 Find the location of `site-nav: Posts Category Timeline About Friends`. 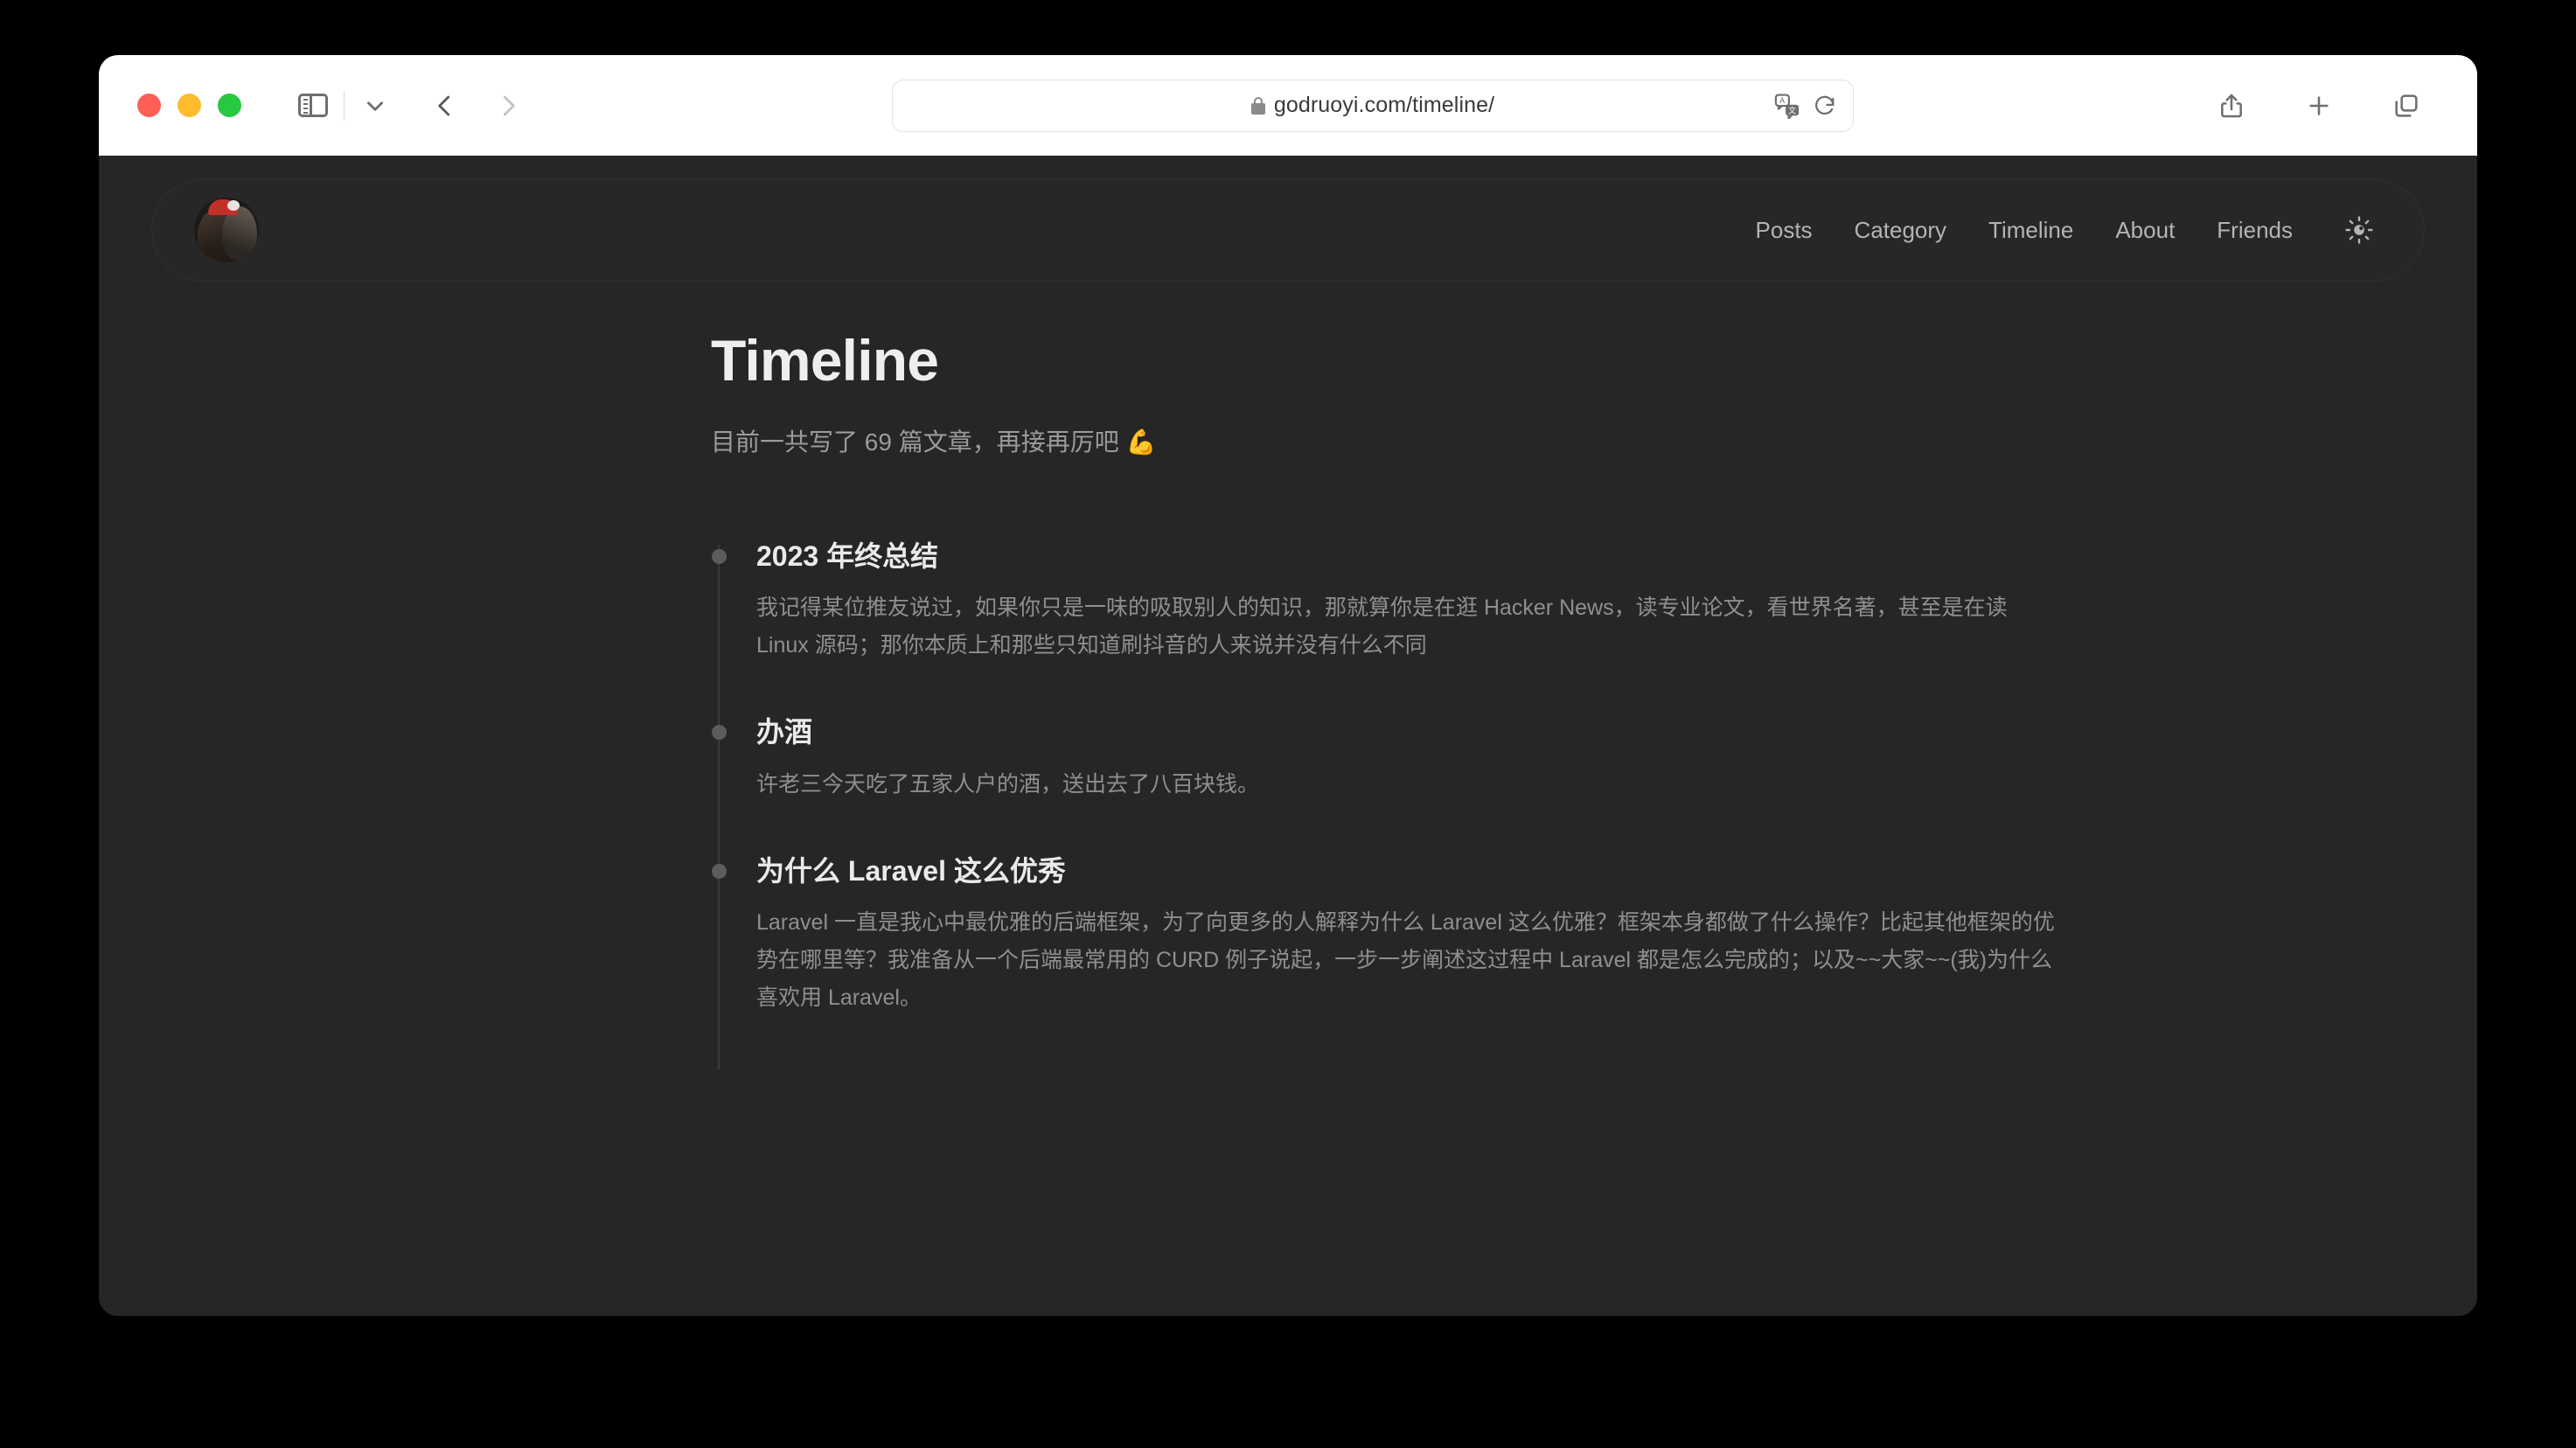

site-nav: Posts Category Timeline About Friends is located at coordinates (2079, 230).